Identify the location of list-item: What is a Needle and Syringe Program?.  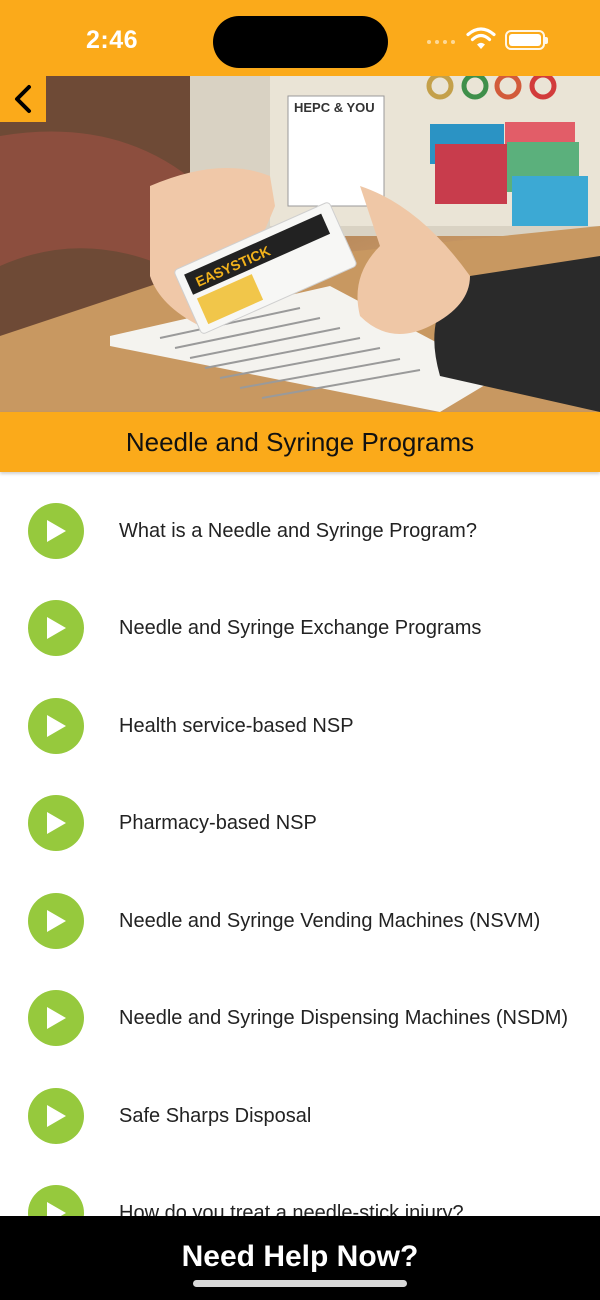
(300, 530).